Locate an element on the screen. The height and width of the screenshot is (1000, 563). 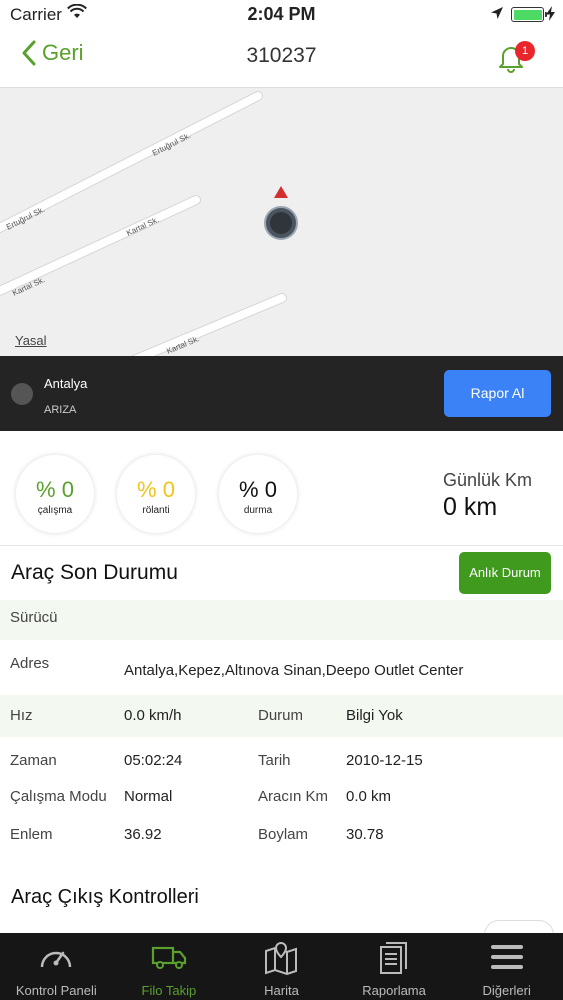
stat-label: durma is located at coordinates (258, 510).